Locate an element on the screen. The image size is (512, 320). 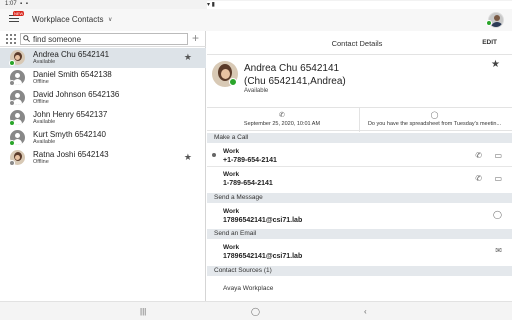
search-row: find someone + is located at coordinates (103, 39).